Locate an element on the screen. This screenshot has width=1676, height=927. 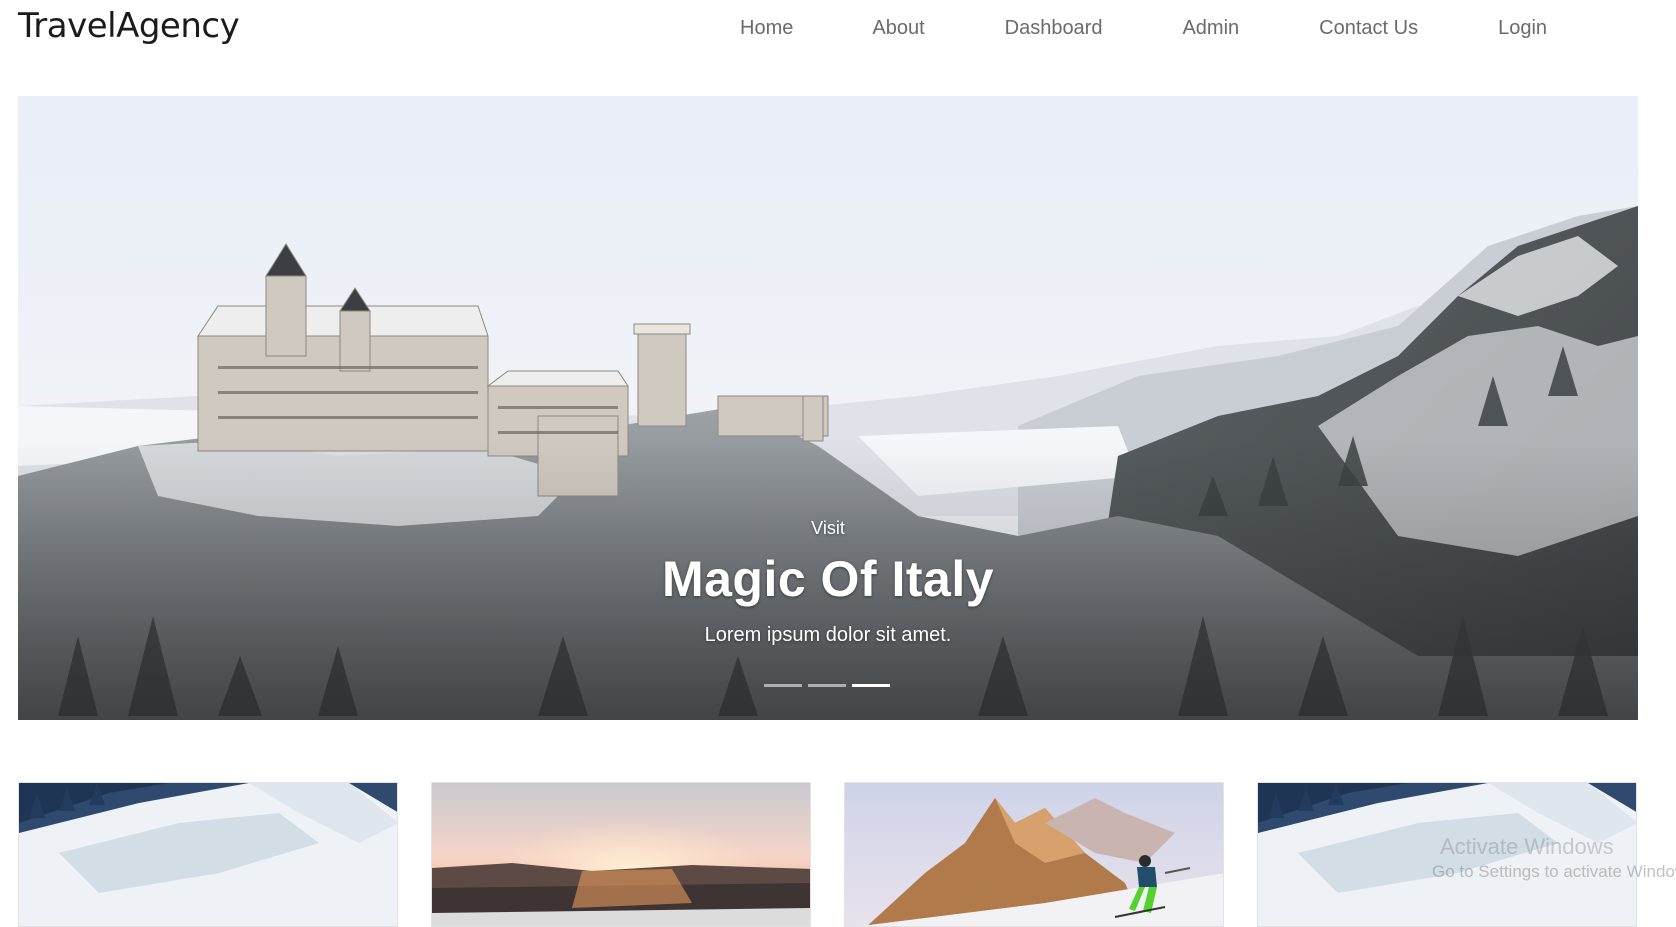
hero-subtitle: Lorem ipsum dolor sit amet. is located at coordinates (828, 635).